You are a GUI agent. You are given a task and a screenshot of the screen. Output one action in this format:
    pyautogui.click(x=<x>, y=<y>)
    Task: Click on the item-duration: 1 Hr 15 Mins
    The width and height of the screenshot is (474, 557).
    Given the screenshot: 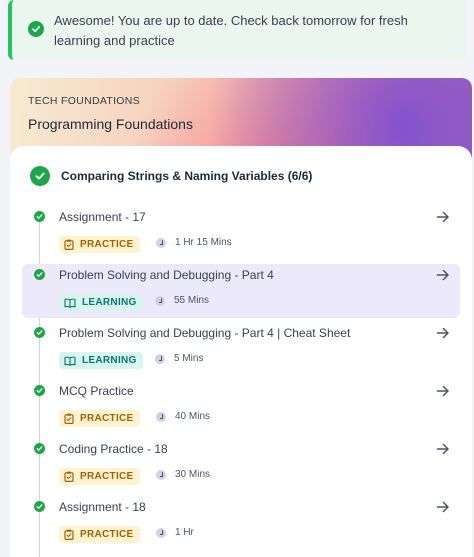 What is the action you would take?
    pyautogui.click(x=194, y=242)
    